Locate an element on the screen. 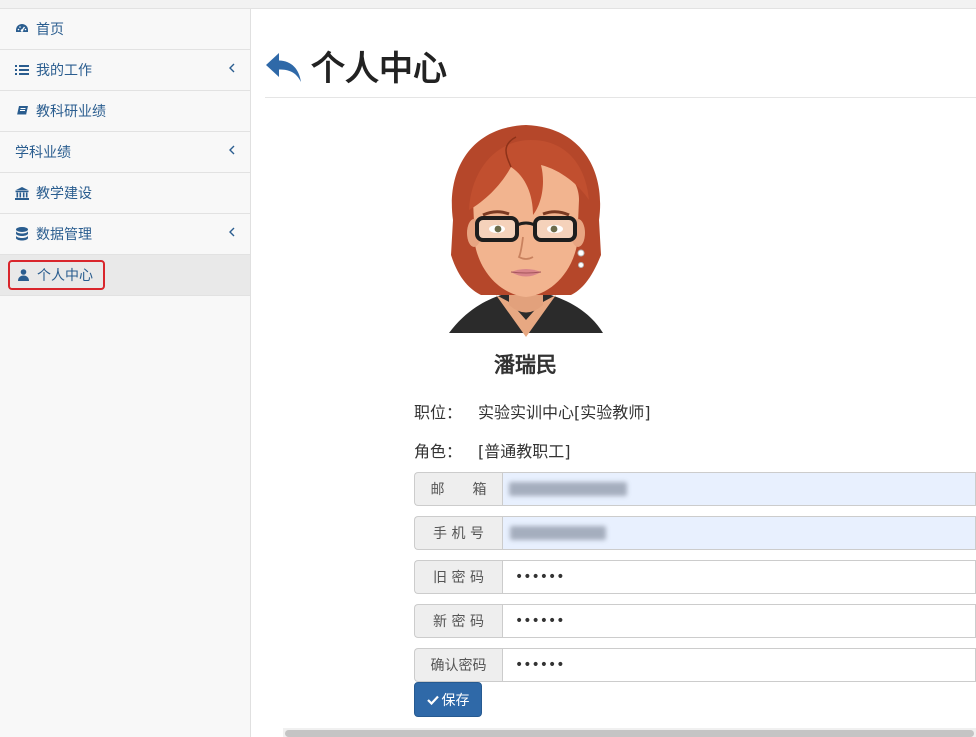 The width and height of the screenshot is (976, 737). old-password-field is located at coordinates (739, 577).